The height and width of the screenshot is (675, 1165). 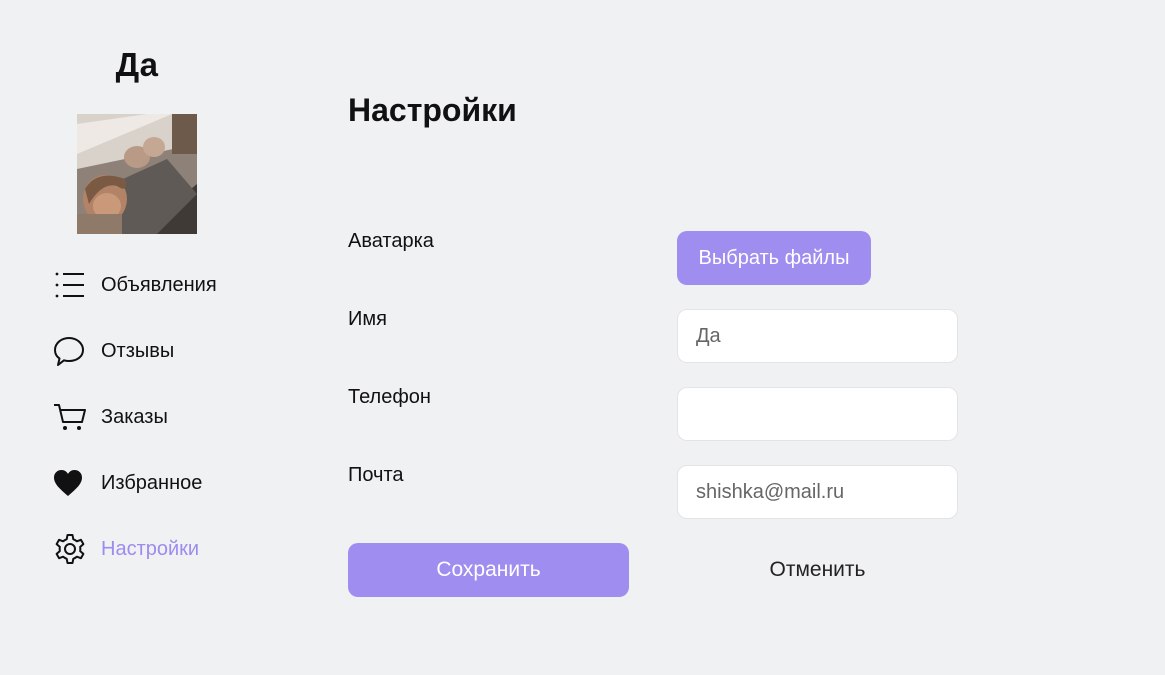 I want to click on sidebar-item-label: Избранное, so click(x=152, y=482).